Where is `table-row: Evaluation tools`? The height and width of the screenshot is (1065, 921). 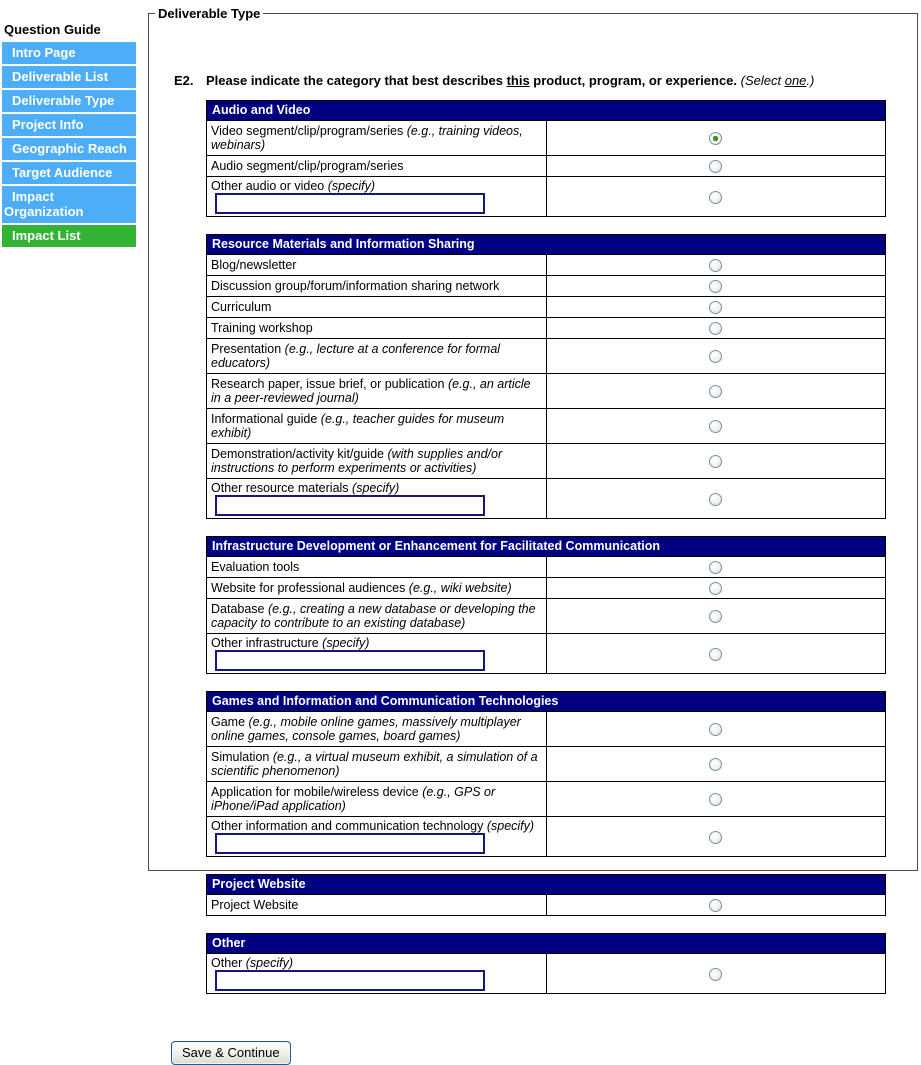
table-row: Evaluation tools is located at coordinates (546, 567).